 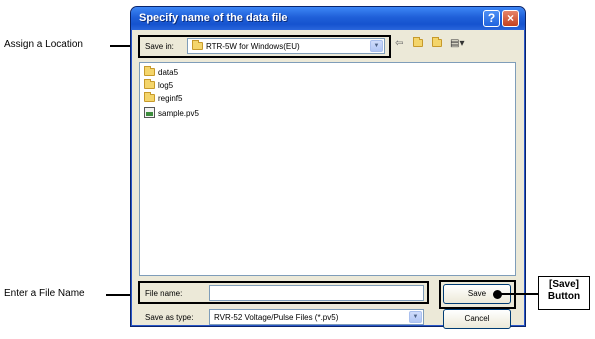 I want to click on close-button: ×, so click(x=510, y=18).